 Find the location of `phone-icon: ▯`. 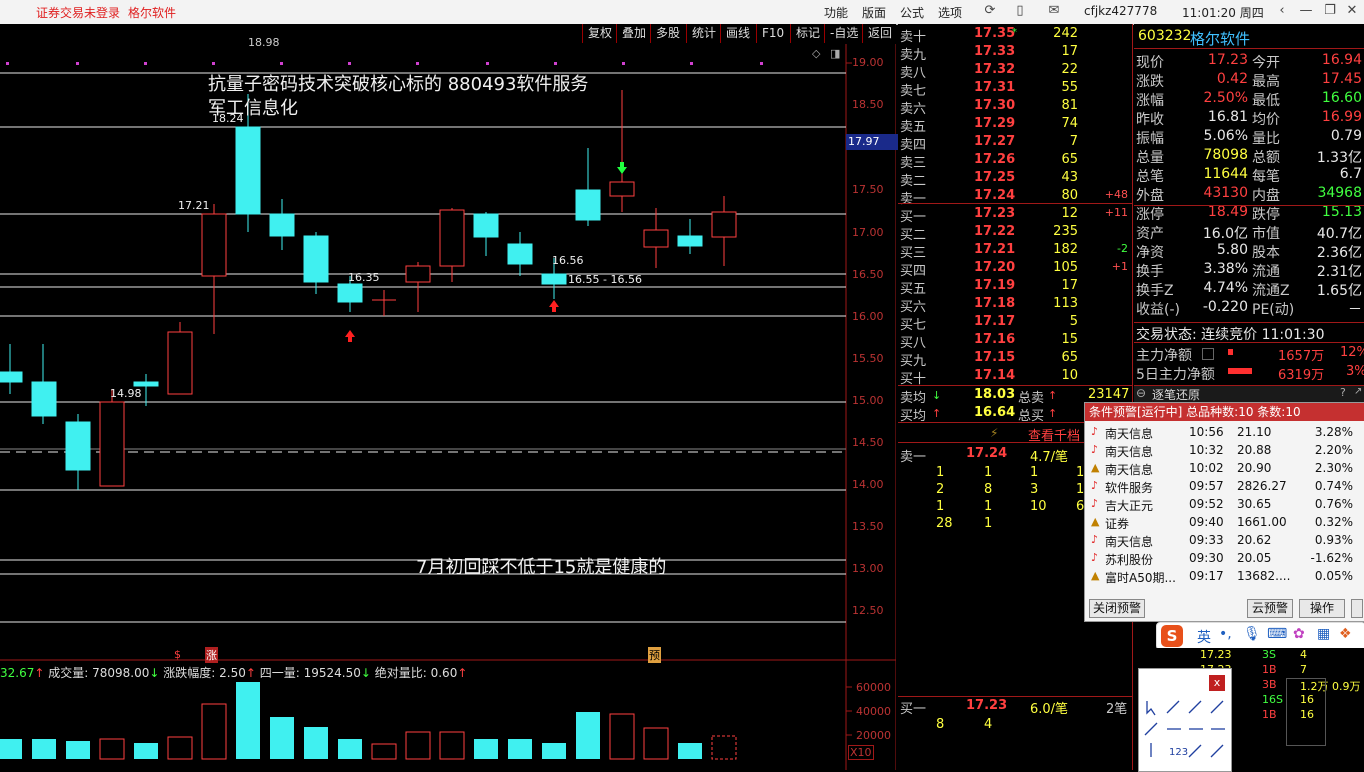

phone-icon: ▯ is located at coordinates (1020, 11).